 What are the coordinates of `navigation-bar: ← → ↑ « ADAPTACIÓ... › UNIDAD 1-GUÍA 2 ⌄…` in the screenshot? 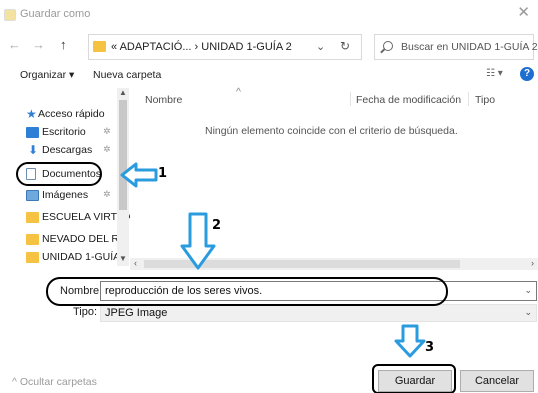 It's located at (269, 47).